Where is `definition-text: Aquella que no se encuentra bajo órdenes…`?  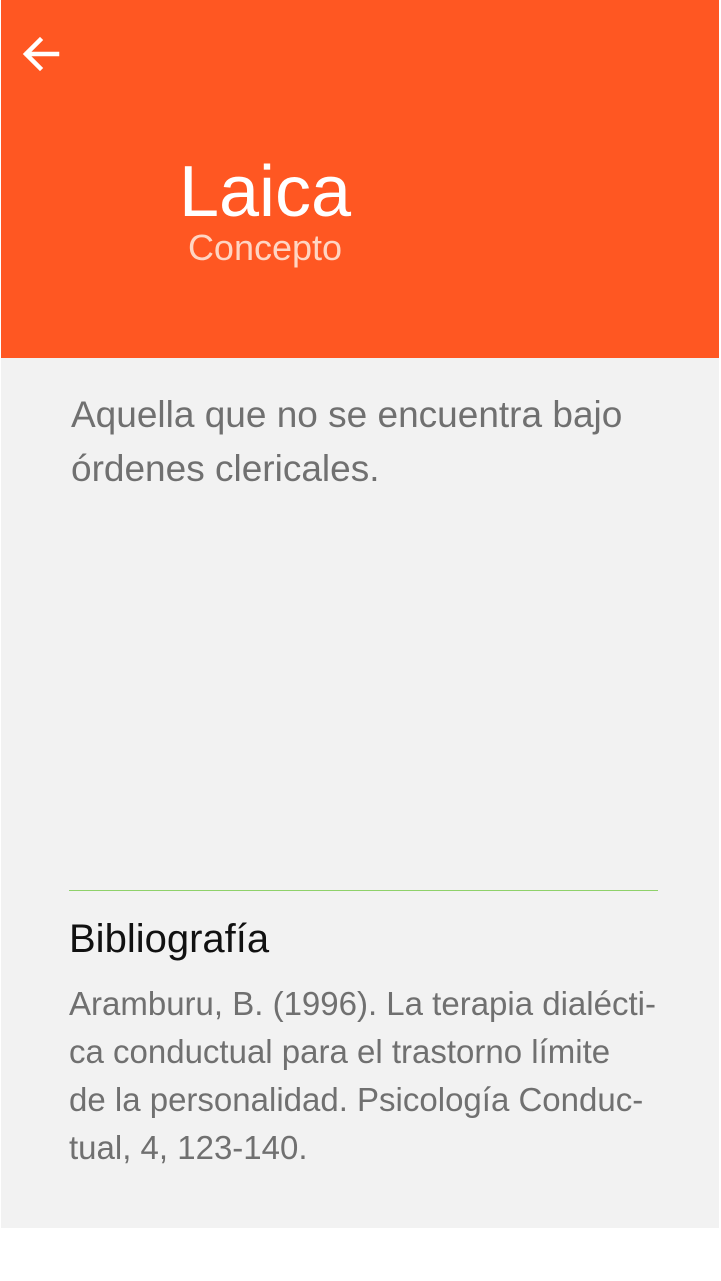
definition-text: Aquella que no se encuentra bajo órdenes… is located at coordinates (366, 442).